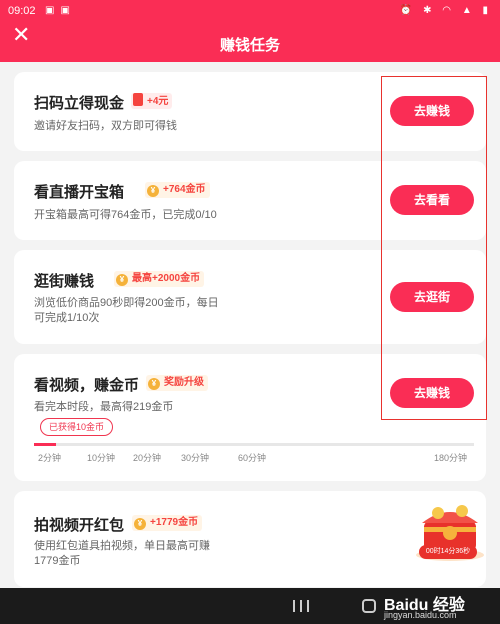 The height and width of the screenshot is (624, 500). What do you see at coordinates (177, 190) in the screenshot?
I see `reward-badge: ¥ +764金币` at bounding box center [177, 190].